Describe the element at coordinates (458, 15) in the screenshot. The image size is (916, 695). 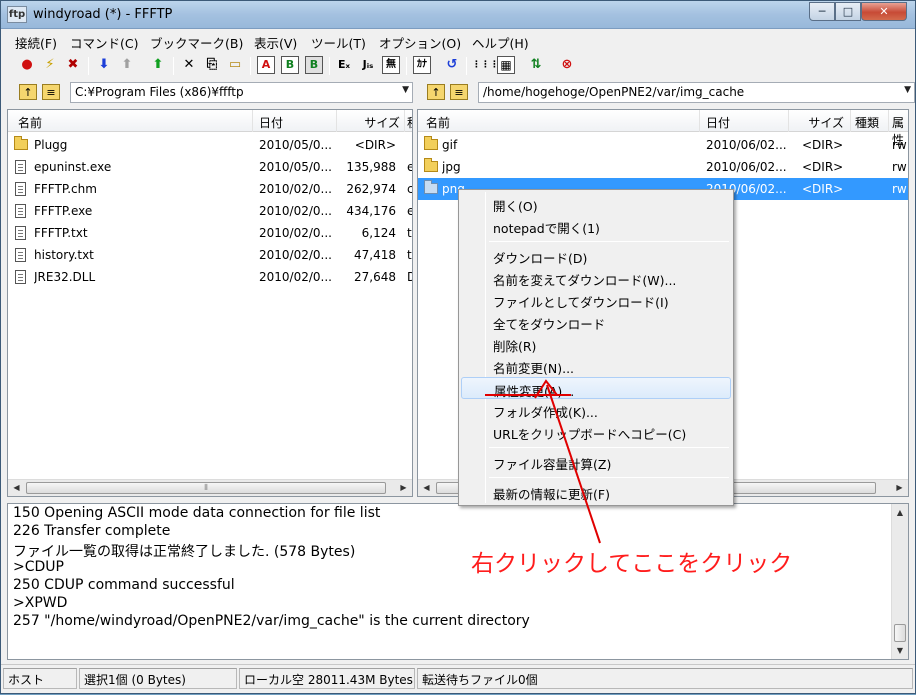
I see `title-bar: ftp windyroad (*) - FFFTP ─ □ ✕` at that location.